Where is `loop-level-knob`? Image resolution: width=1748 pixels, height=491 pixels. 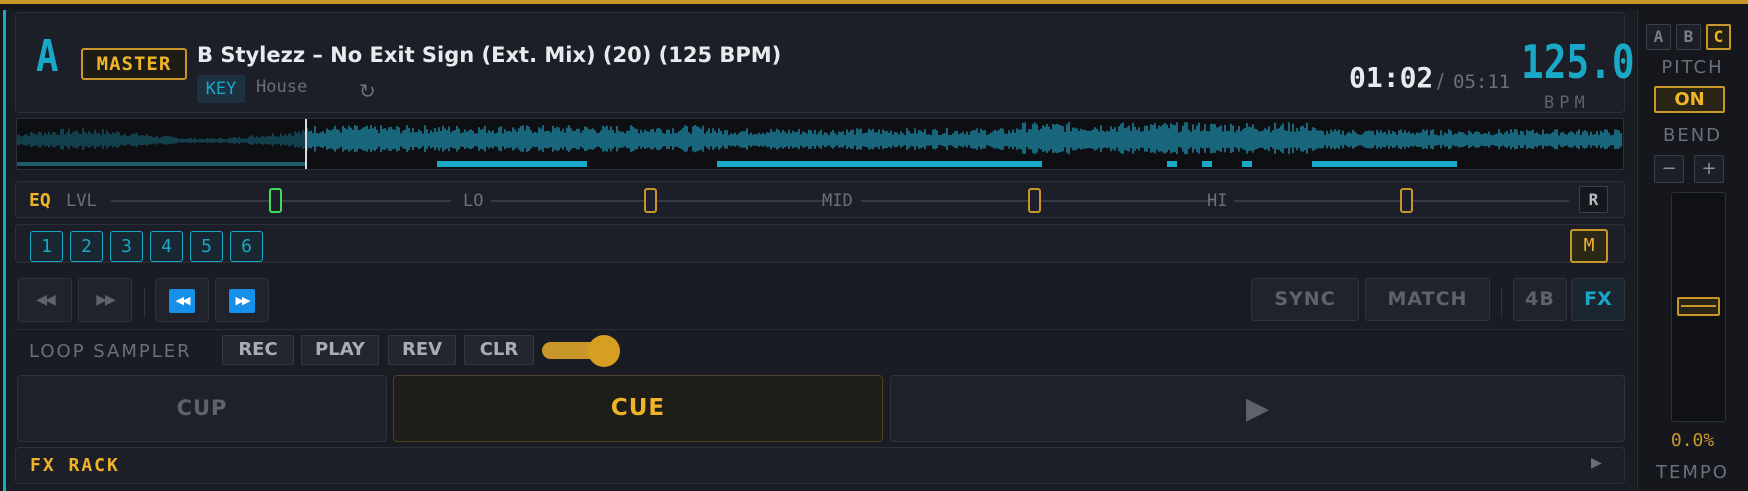 loop-level-knob is located at coordinates (604, 351).